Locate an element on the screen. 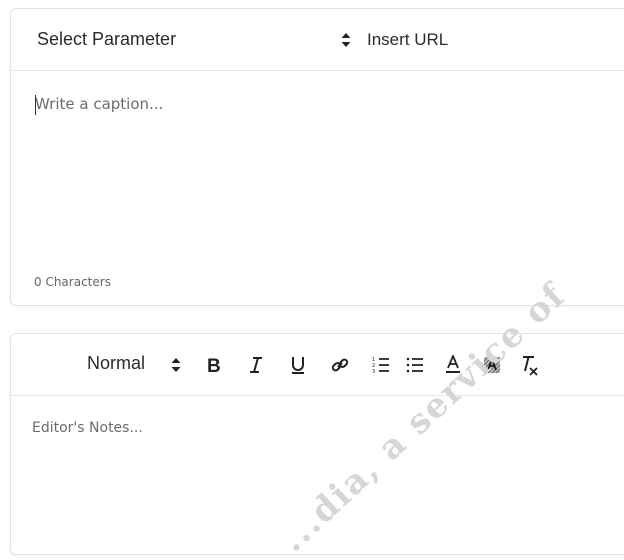 The image size is (624, 560). svg-text: 3 is located at coordinates (373, 371).